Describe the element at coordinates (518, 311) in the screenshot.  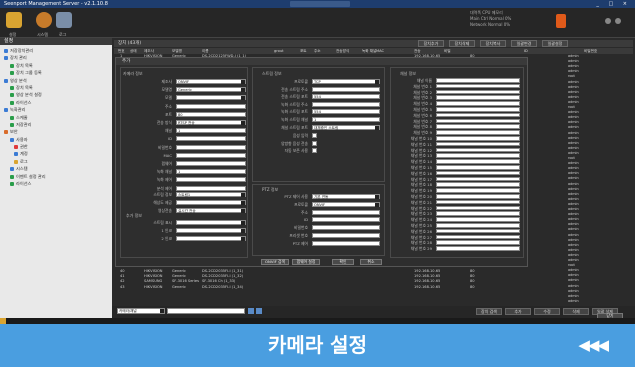
I see `bottom-button: 추가` at that location.